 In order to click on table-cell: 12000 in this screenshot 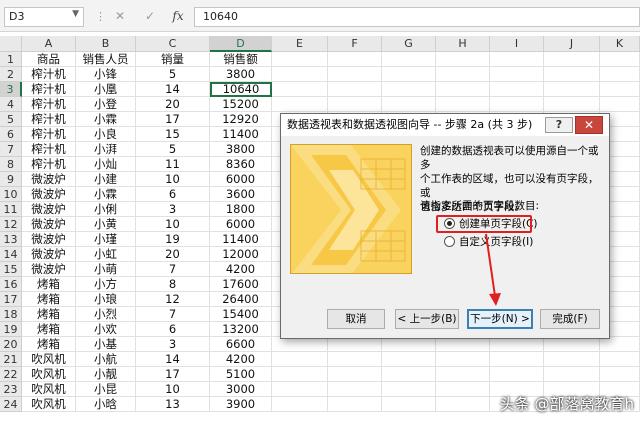, I will do `click(241, 254)`.